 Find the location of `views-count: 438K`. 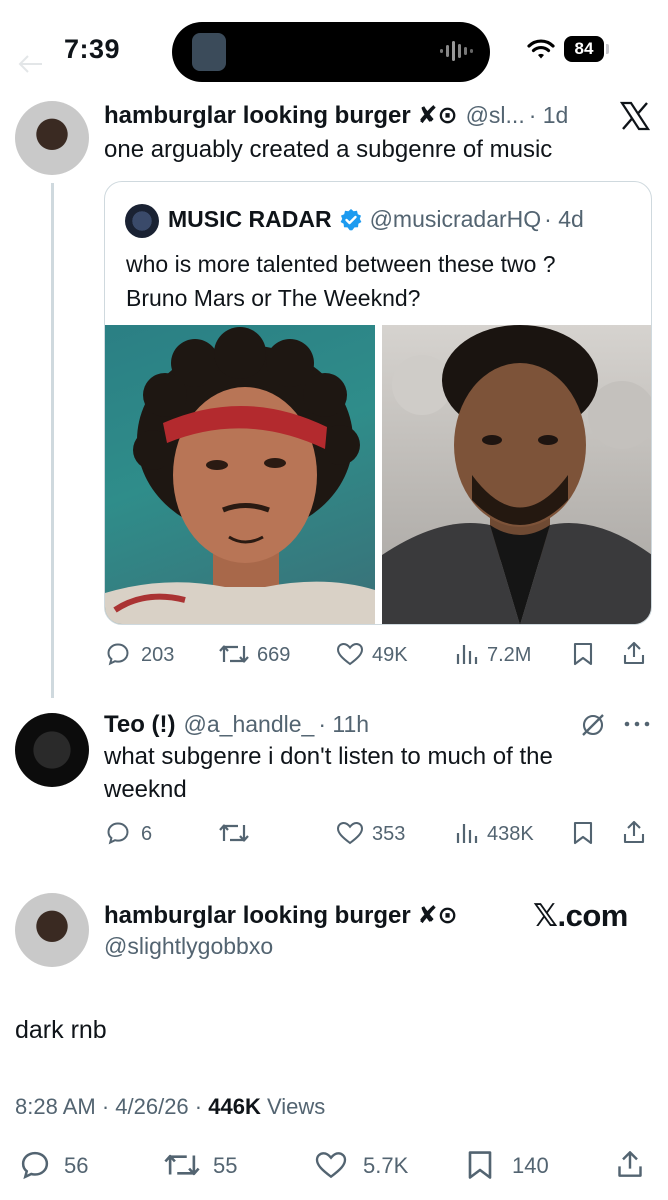

views-count: 438K is located at coordinates (510, 834).